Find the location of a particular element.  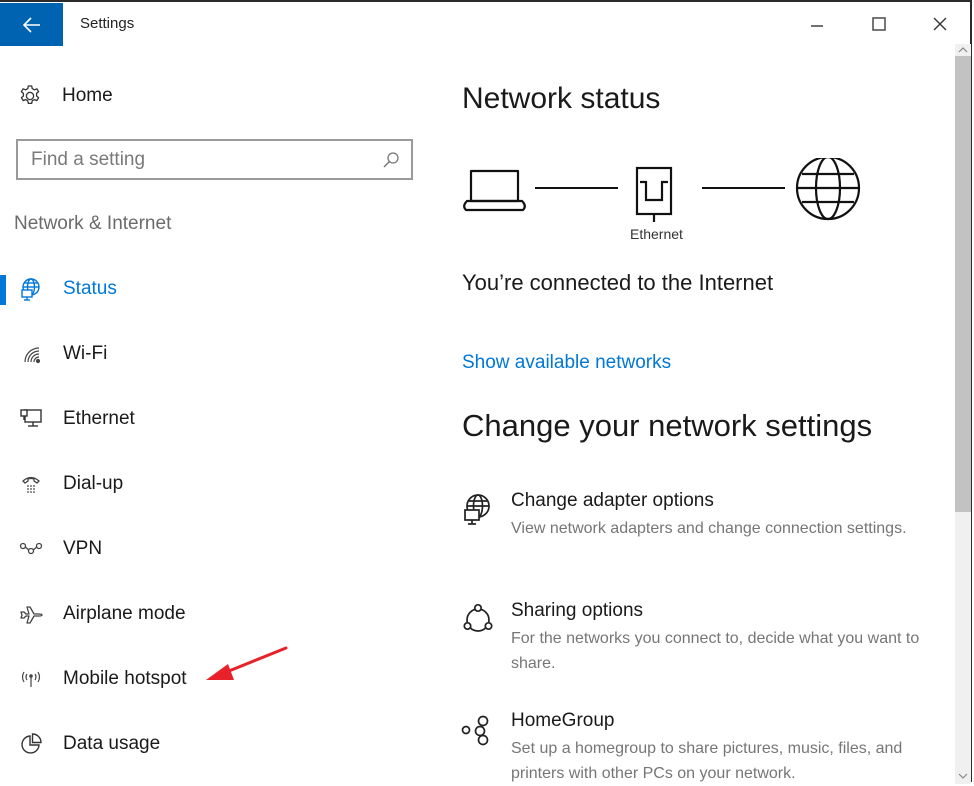

ethernet-diagram-label: Ethernet is located at coordinates (656, 234).